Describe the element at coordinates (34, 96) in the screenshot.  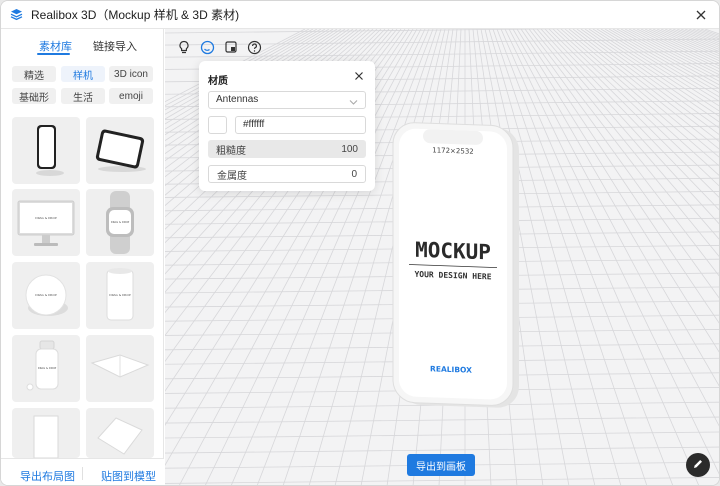
I see `category-basic-shapes: 基础形` at that location.